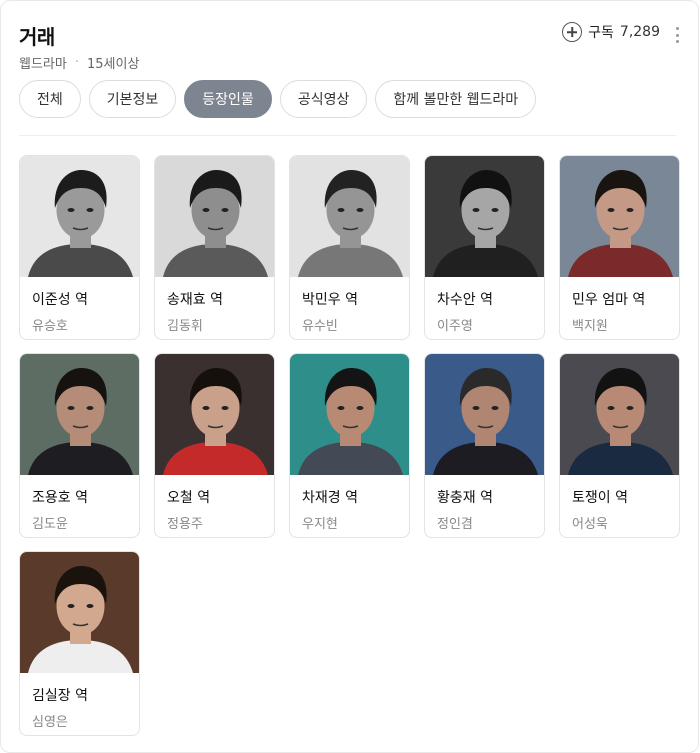 The height and width of the screenshot is (753, 700). What do you see at coordinates (465, 498) in the screenshot?
I see `cast-role: 황충재 역` at bounding box center [465, 498].